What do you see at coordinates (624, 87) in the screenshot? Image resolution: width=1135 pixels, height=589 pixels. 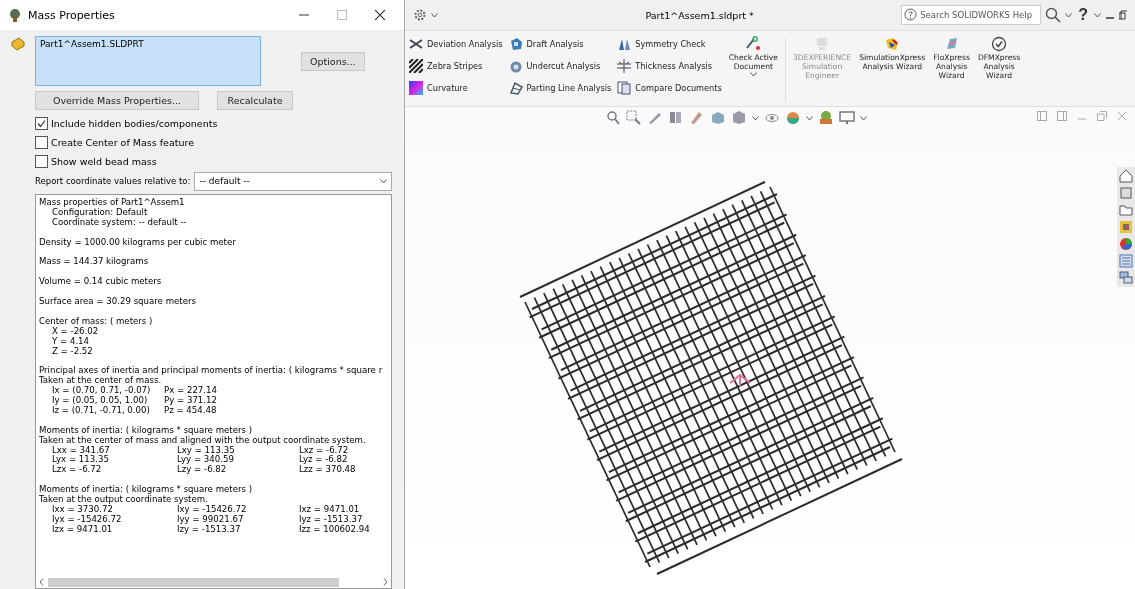 I see `documents-icon` at bounding box center [624, 87].